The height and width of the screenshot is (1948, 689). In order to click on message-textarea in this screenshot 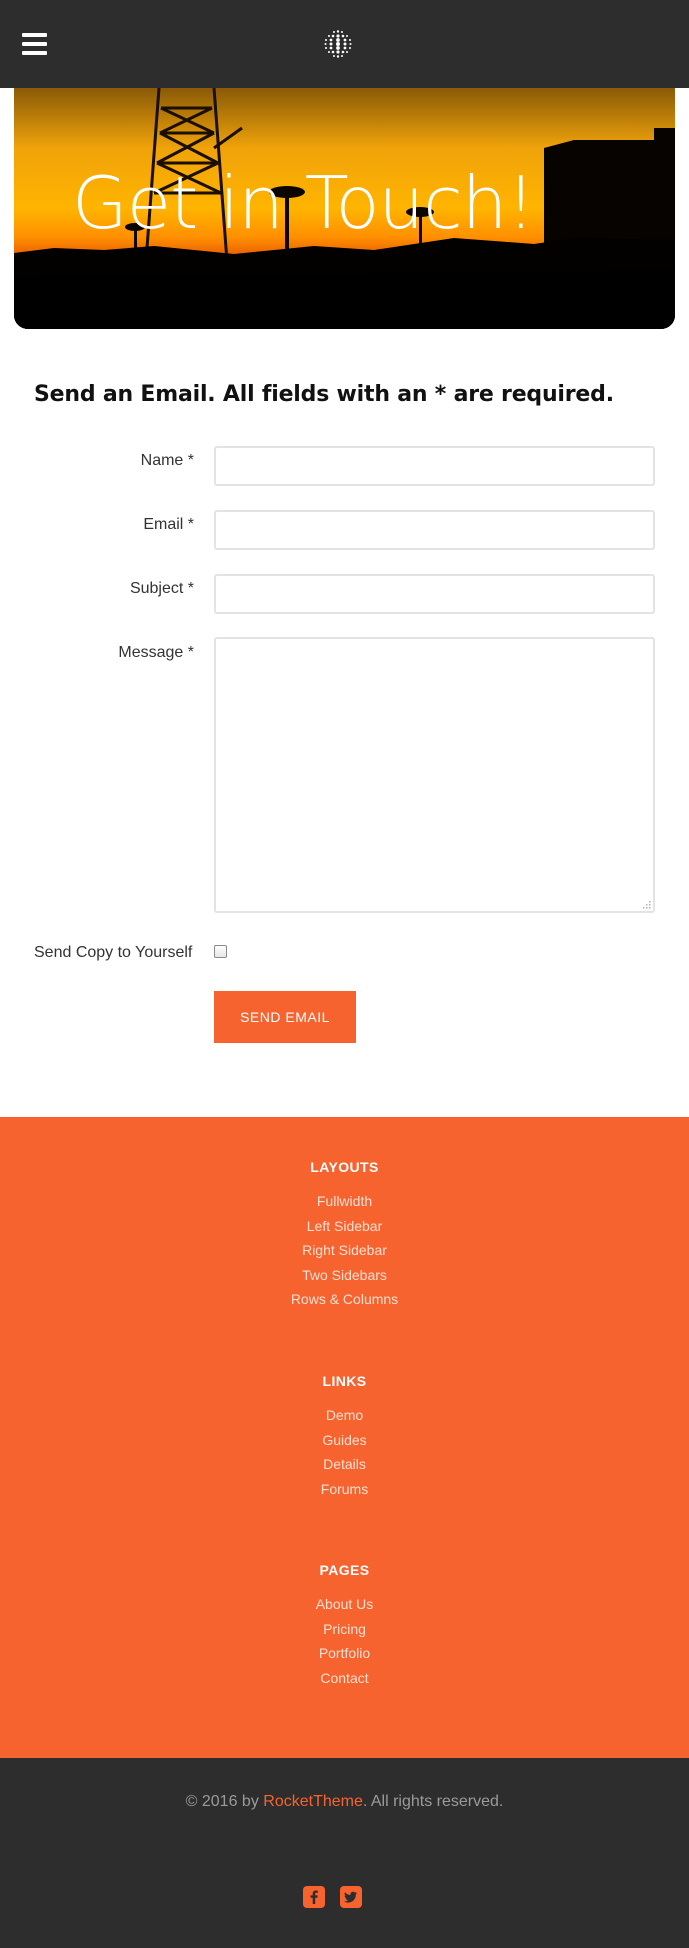, I will do `click(434, 775)`.